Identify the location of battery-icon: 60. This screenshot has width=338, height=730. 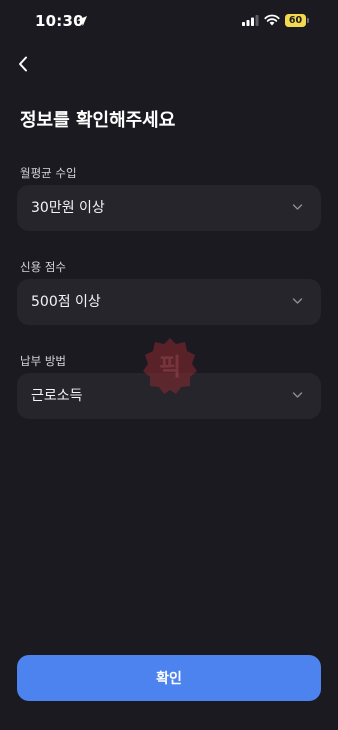
(297, 20).